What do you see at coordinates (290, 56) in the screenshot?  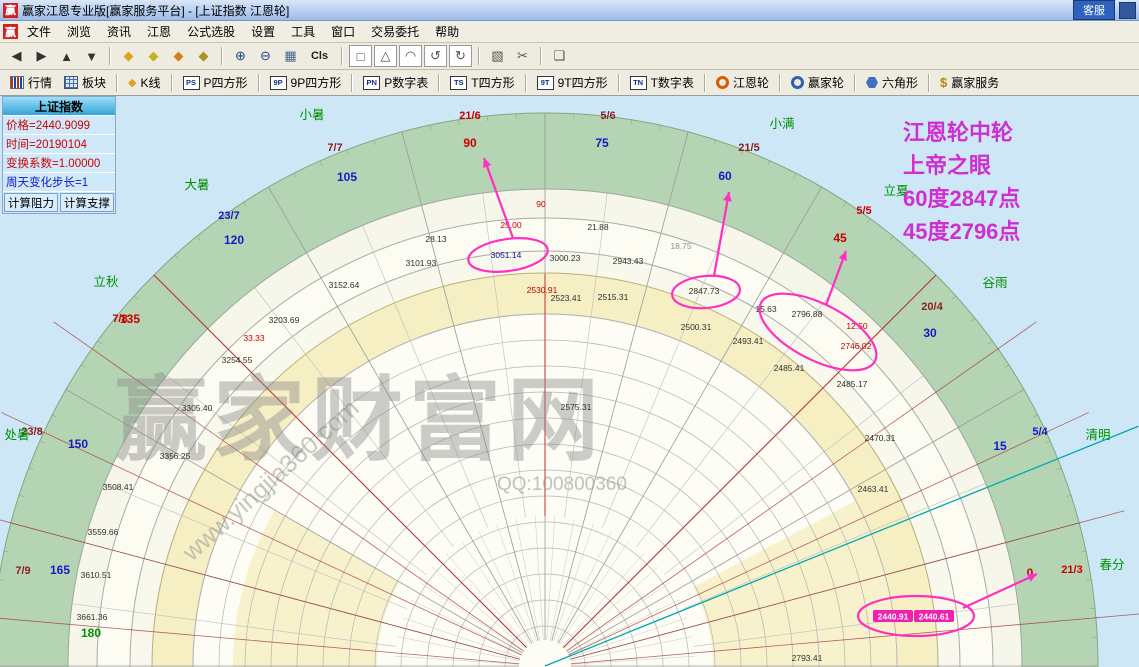 I see `grid-icon: ▦` at bounding box center [290, 56].